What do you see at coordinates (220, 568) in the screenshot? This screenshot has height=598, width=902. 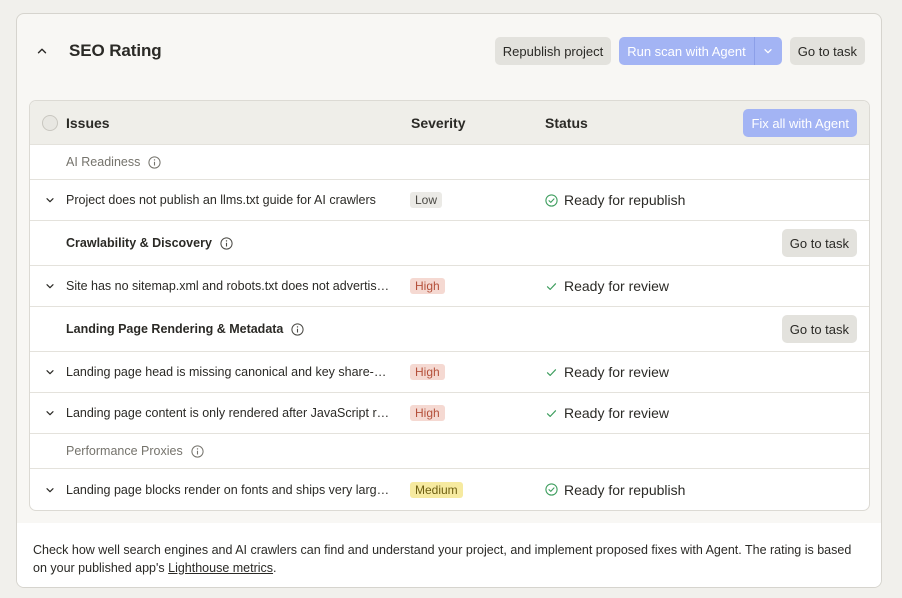 I see `lighthouse-metrics-link: Lighthouse metrics` at bounding box center [220, 568].